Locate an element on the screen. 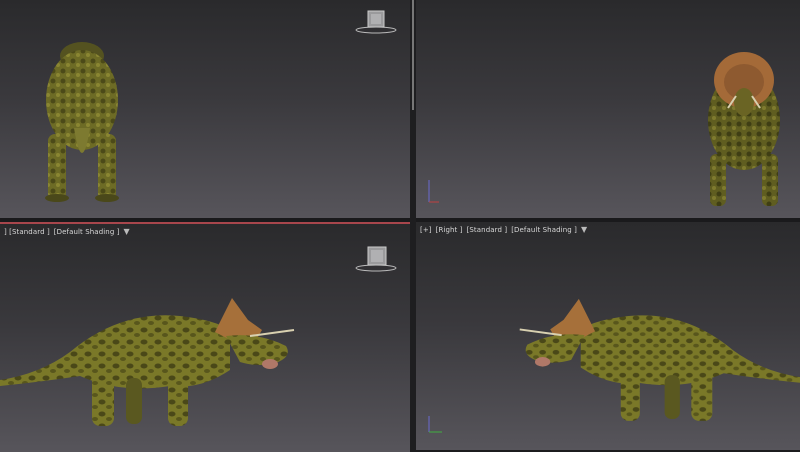 This screenshot has width=800, height=452. viewport-label: ] [Standard ] [Default Shading ] ▼ is located at coordinates (69, 231).